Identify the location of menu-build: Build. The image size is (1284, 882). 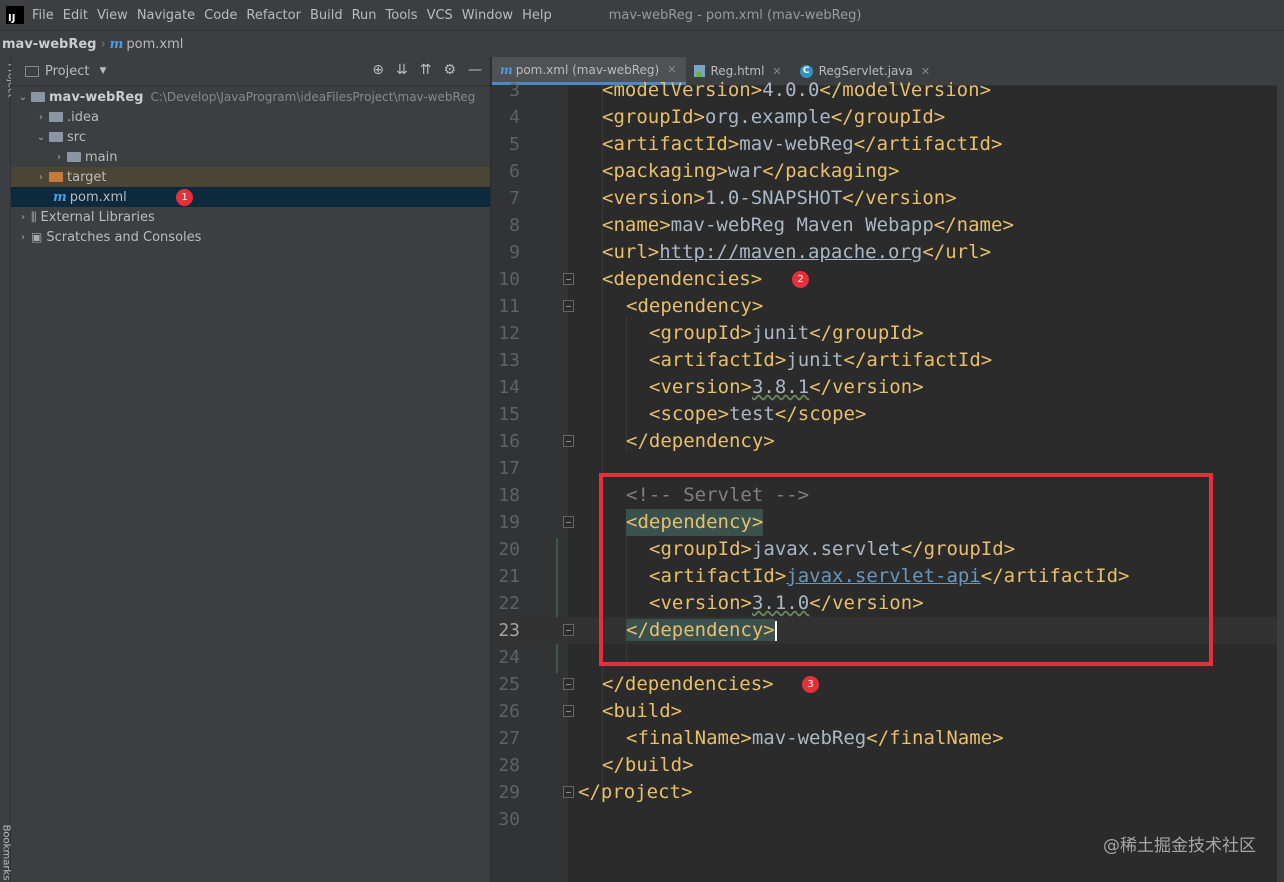
(326, 15).